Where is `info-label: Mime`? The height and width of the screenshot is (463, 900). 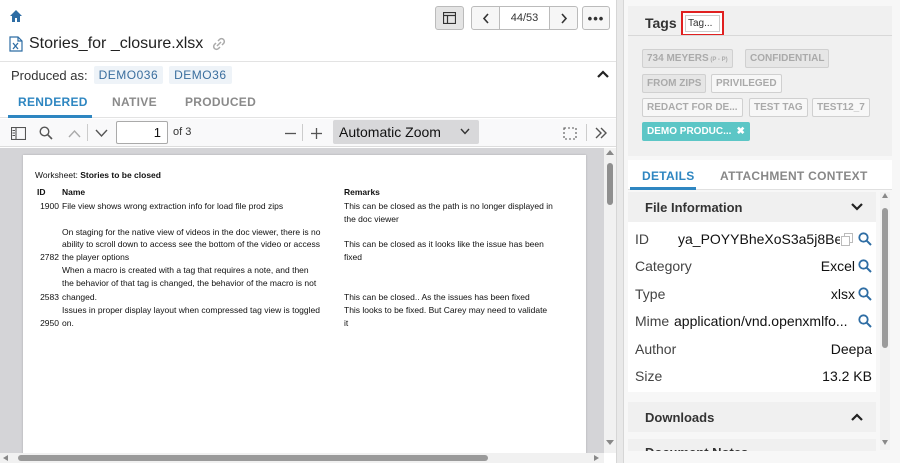
info-label: Mime is located at coordinates (652, 321).